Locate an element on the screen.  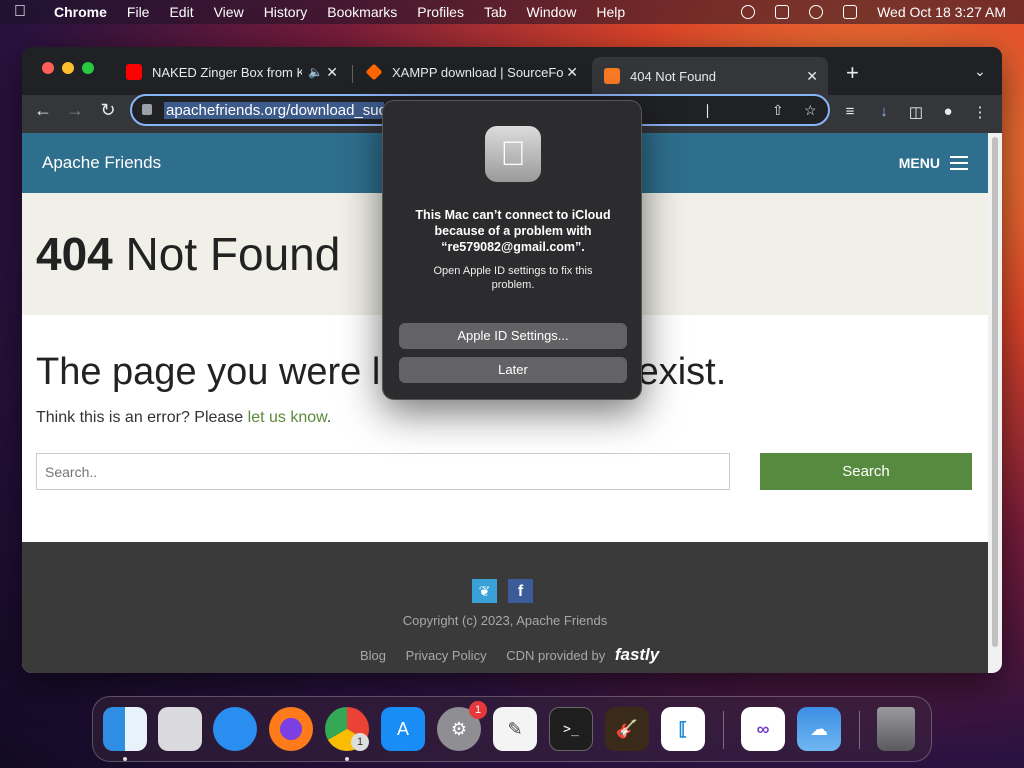
tab-title: NAKED Zinger Box from KFC is located at coordinates (227, 72).